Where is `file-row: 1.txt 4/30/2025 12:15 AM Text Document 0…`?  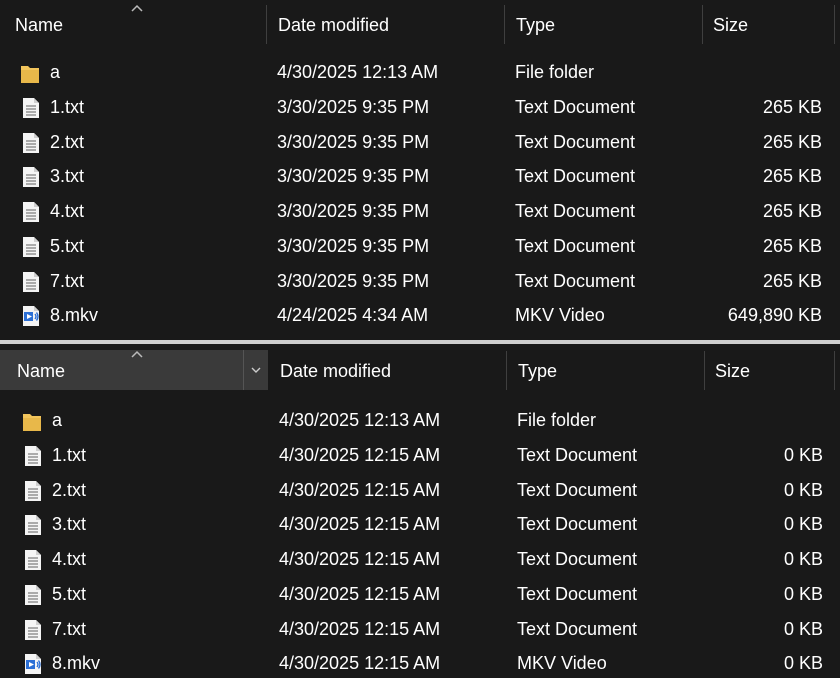
file-row: 1.txt 4/30/2025 12:15 AM Text Document 0… is located at coordinates (420, 455).